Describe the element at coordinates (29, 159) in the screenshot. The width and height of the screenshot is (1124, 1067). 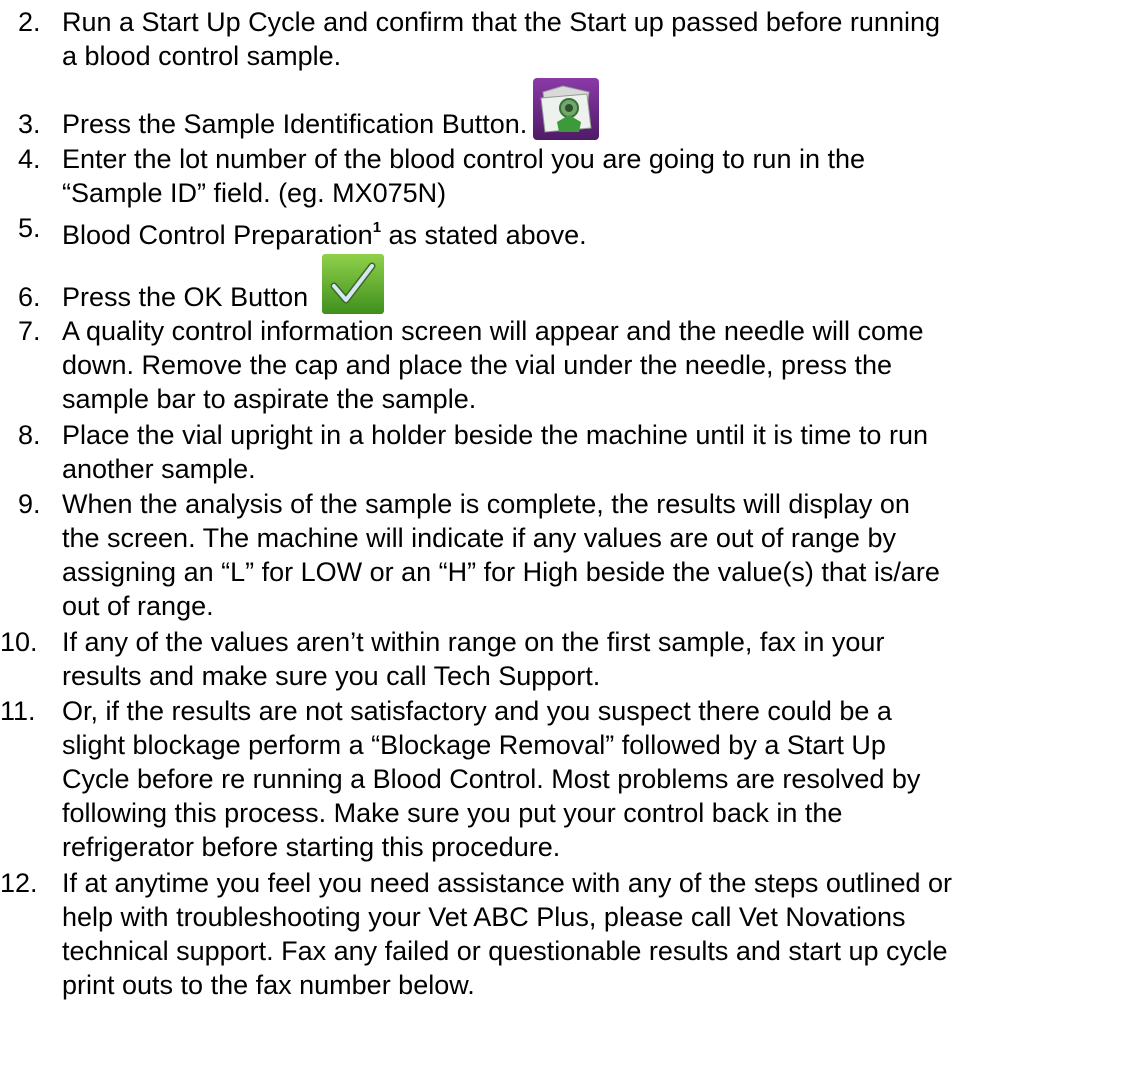
I see `step-number: 4.` at that location.